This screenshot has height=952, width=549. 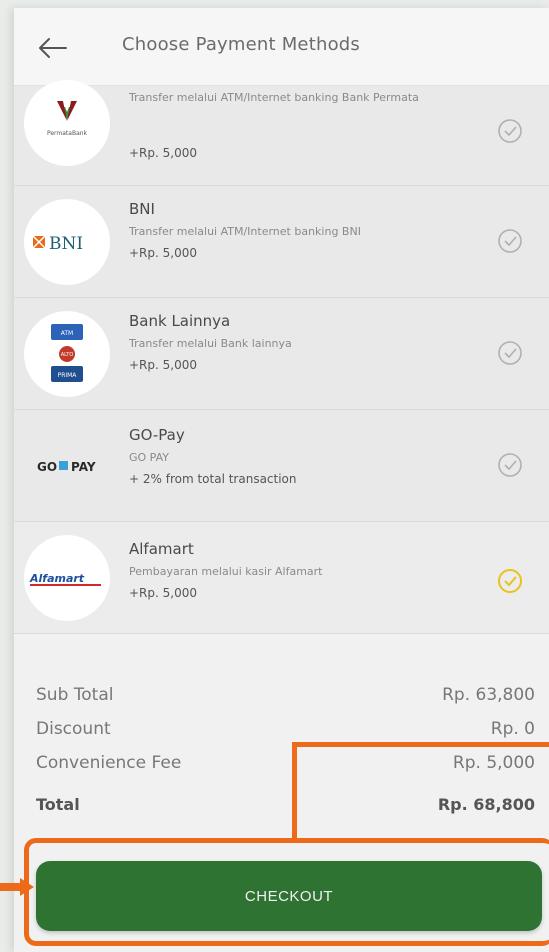 What do you see at coordinates (17, 887) in the screenshot?
I see `pointer-arrow-icon` at bounding box center [17, 887].